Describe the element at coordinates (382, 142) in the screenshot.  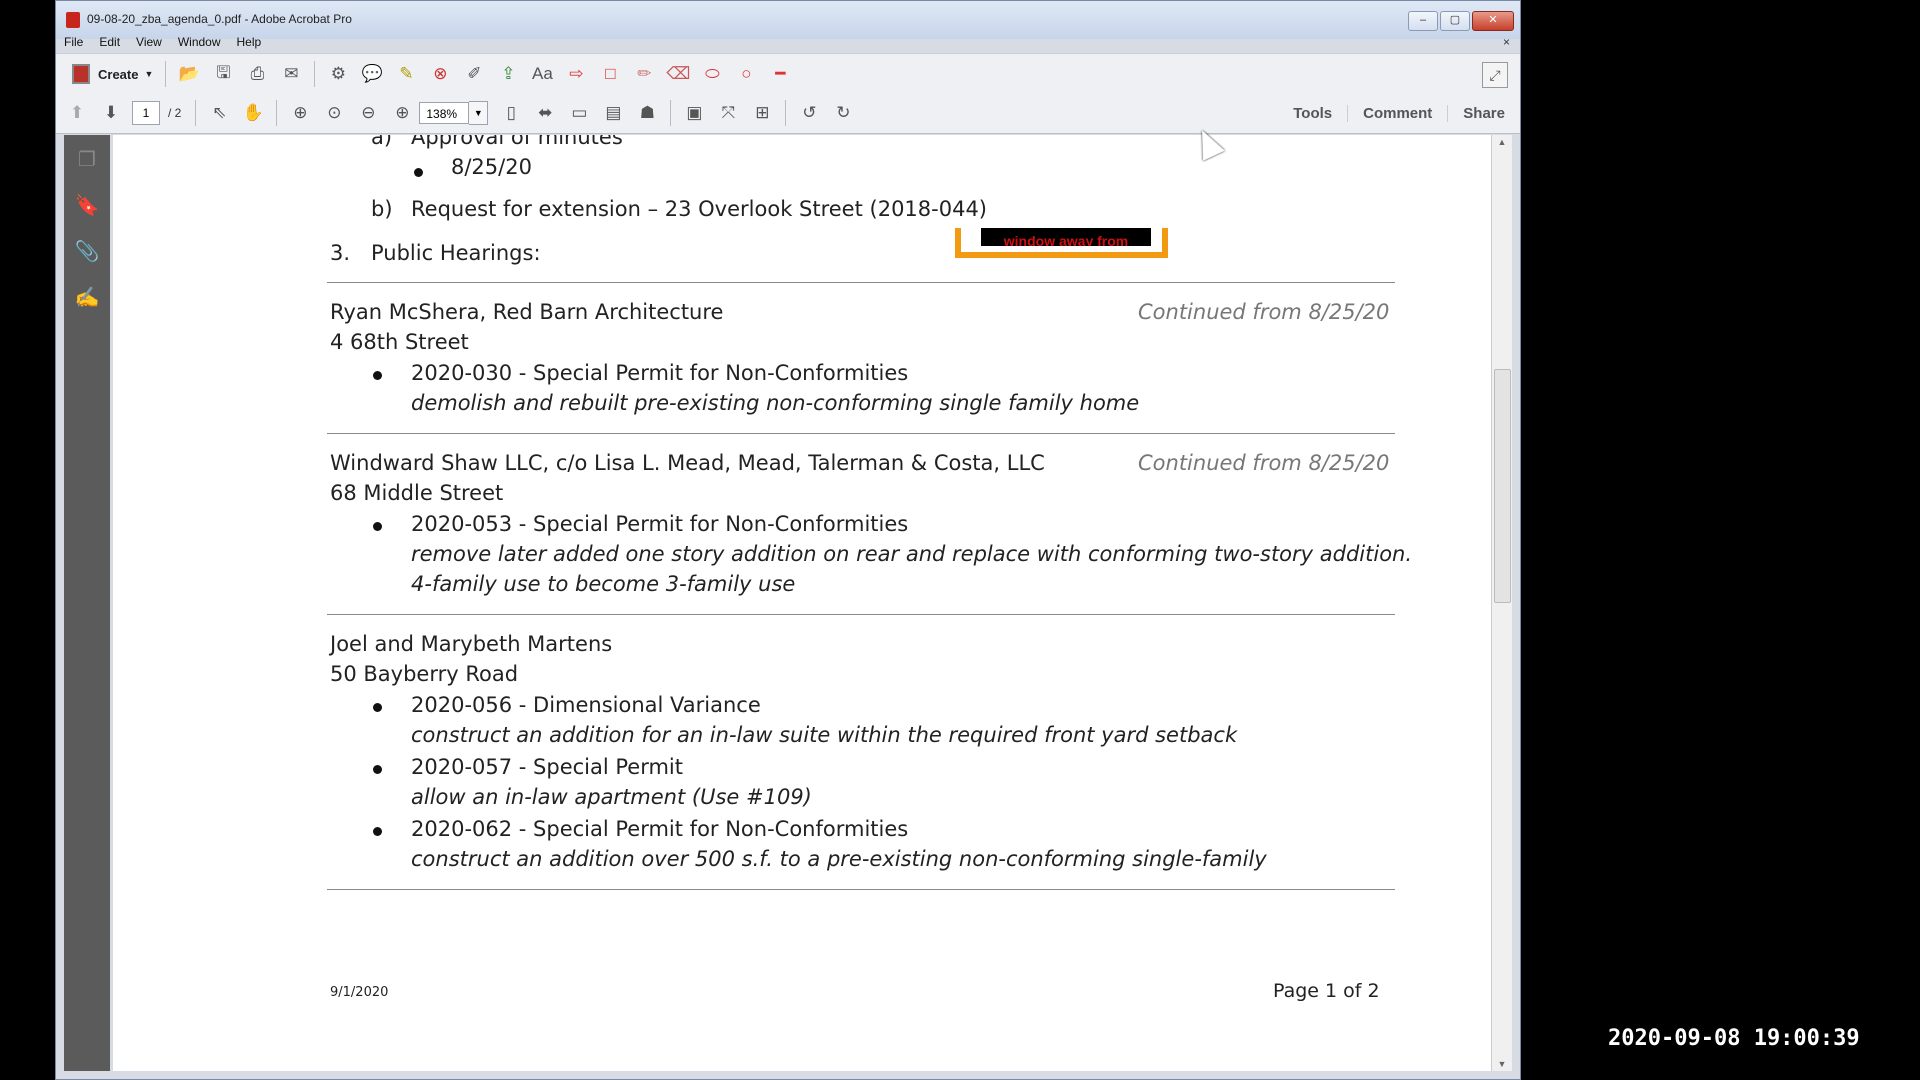
I see `agenda-item-a-label: a)` at that location.